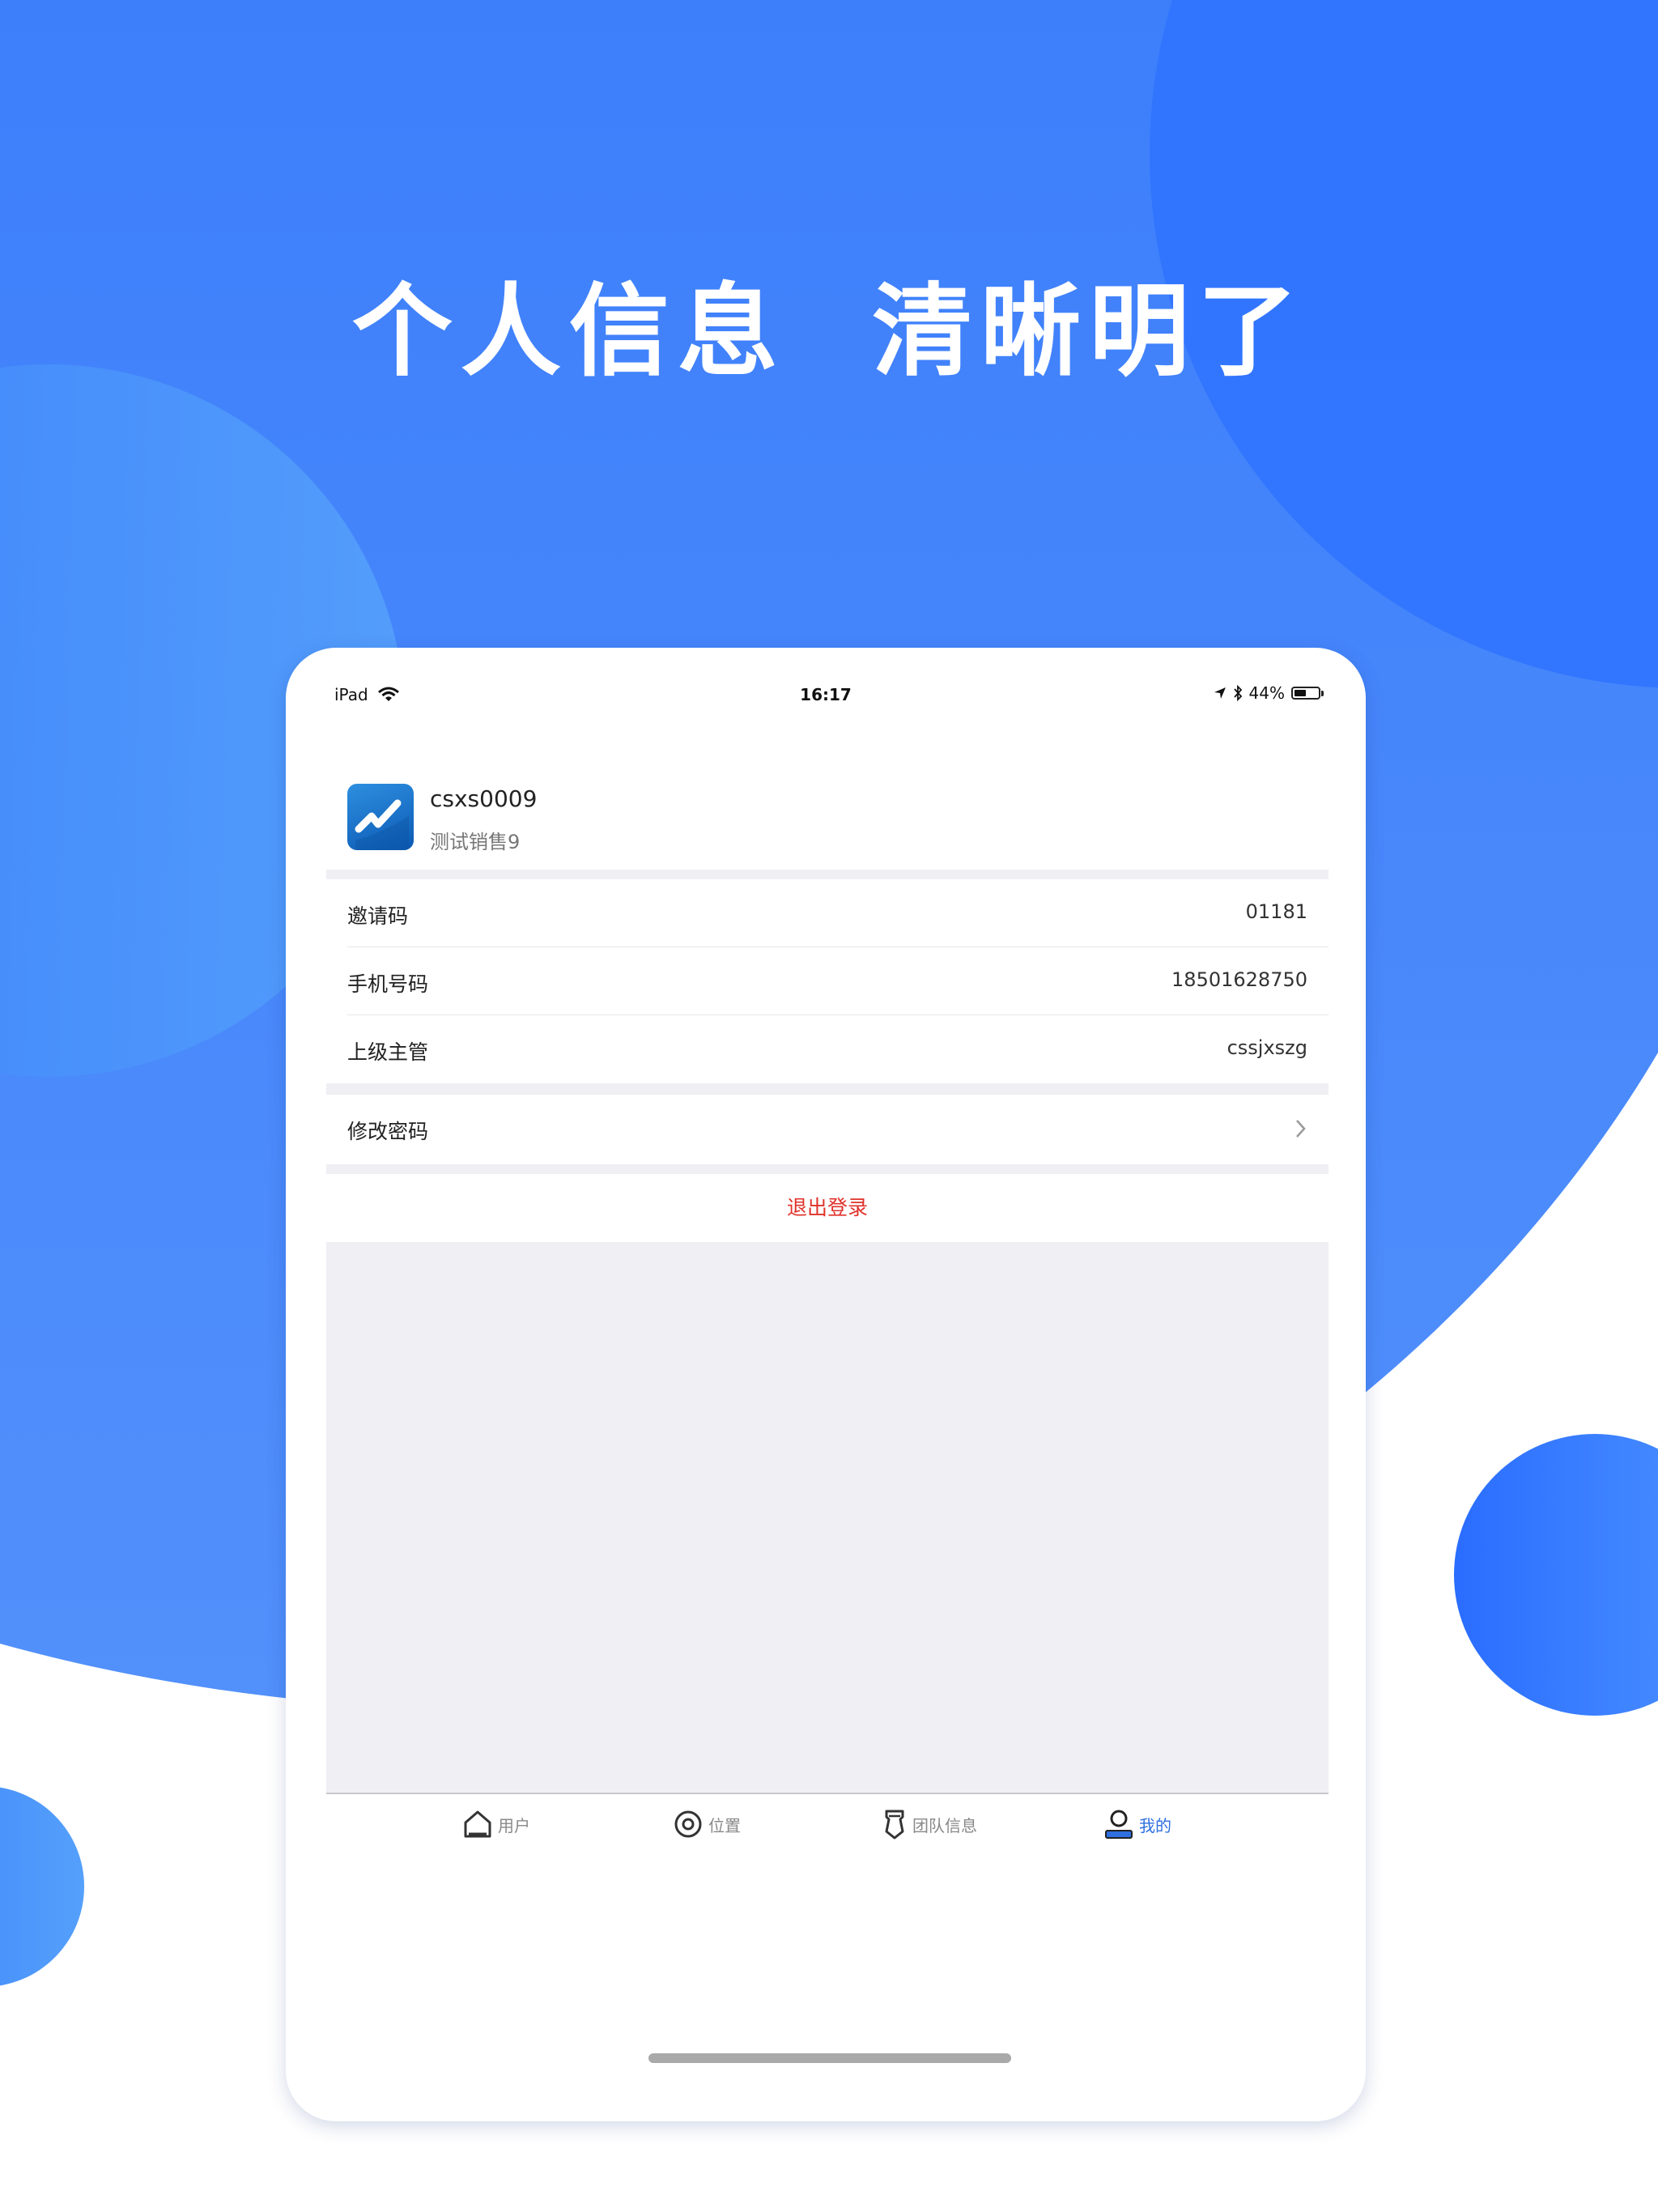 The height and width of the screenshot is (2212, 1658). Describe the element at coordinates (475, 842) in the screenshot. I see `profile-display-name: 测试销售9` at that location.